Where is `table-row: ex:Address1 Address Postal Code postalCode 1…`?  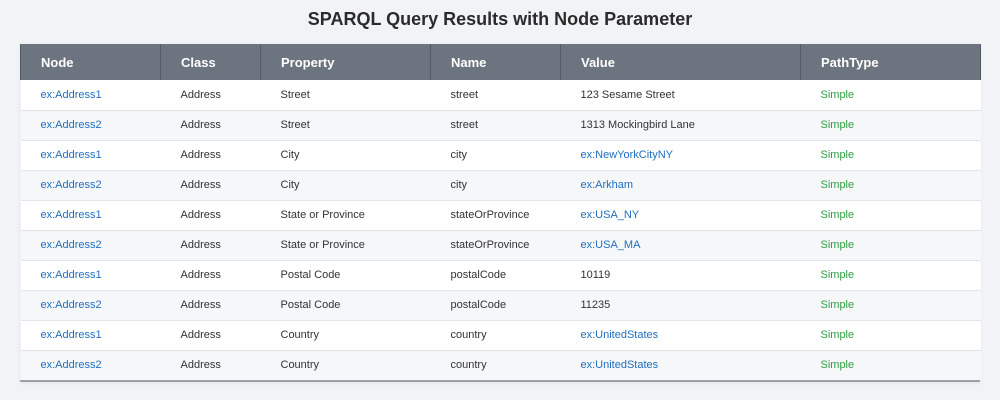
table-row: ex:Address1 Address Postal Code postalCode 1… is located at coordinates (500, 275).